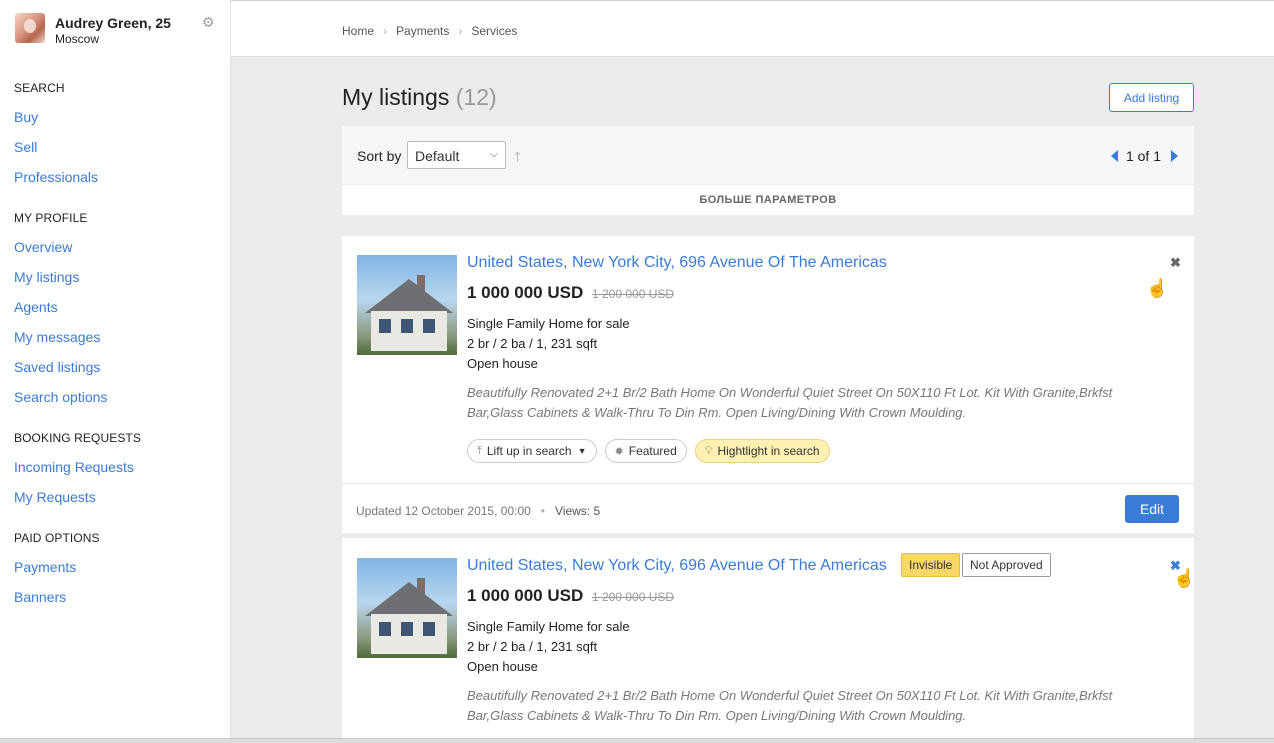 The height and width of the screenshot is (743, 1274). I want to click on gear-icon: ⚙, so click(209, 22).